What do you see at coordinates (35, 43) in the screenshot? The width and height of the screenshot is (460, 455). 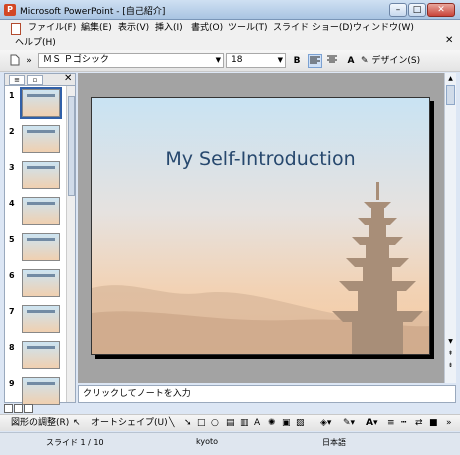 I see `menu-help: ヘルプ(H)` at bounding box center [35, 43].